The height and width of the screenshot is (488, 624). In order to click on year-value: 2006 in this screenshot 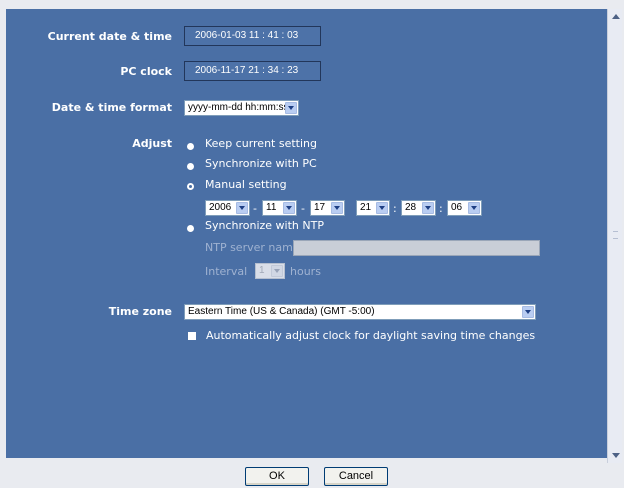, I will do `click(220, 207)`.